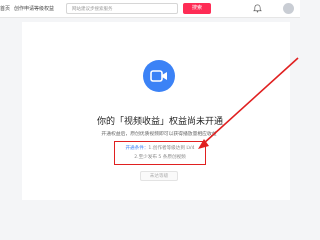 Image resolution: width=320 pixels, height=240 pixels. What do you see at coordinates (44, 8) in the screenshot?
I see `tab-level-rights: 等级权益` at bounding box center [44, 8].